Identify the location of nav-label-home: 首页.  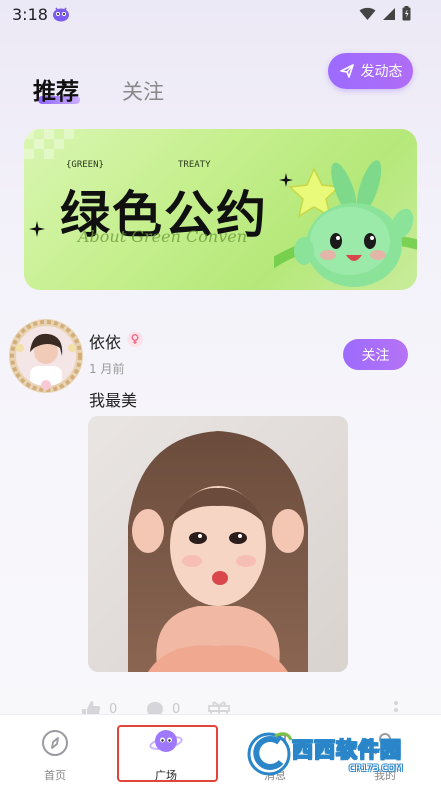
(55, 775).